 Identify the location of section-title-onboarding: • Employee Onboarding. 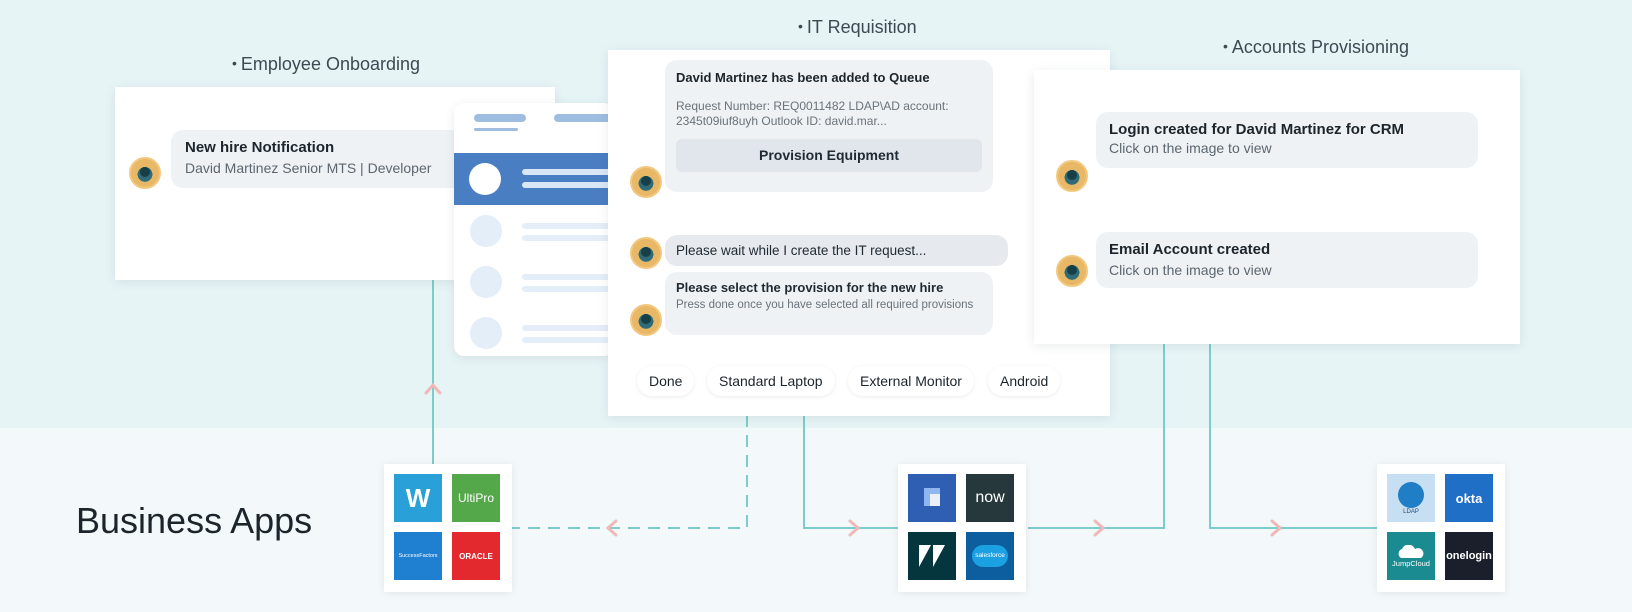
(326, 64).